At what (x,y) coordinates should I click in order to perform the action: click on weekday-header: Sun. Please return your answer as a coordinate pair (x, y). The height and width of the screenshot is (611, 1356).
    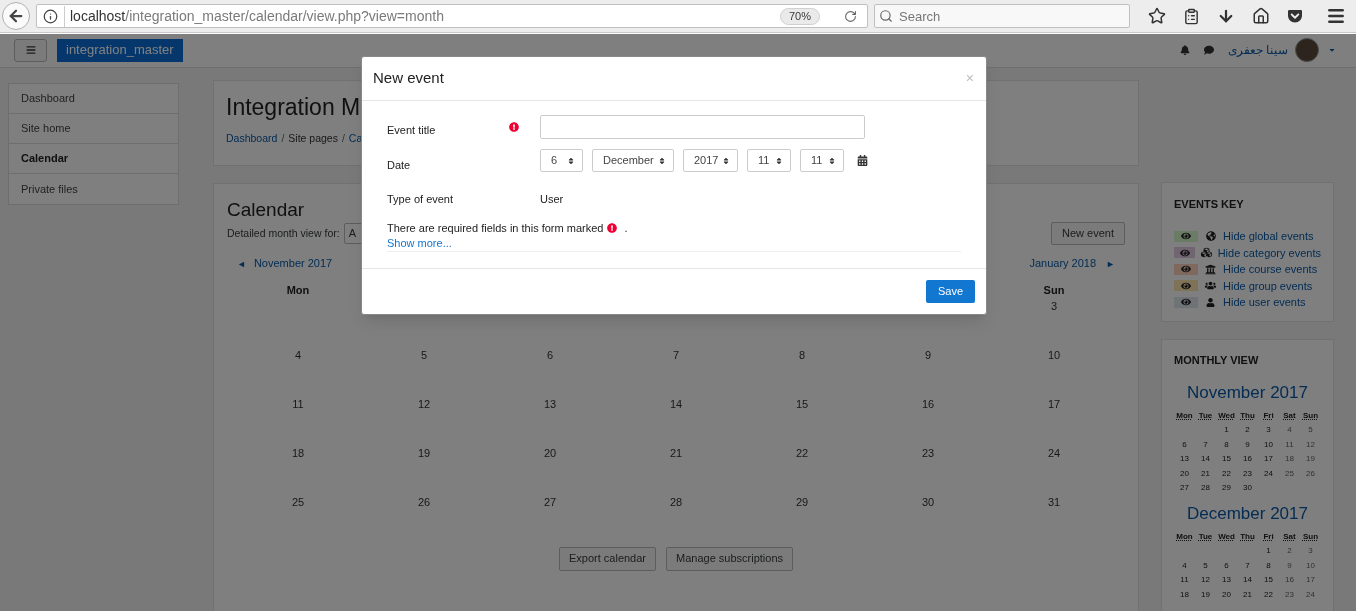
    Looking at the image, I should click on (1054, 290).